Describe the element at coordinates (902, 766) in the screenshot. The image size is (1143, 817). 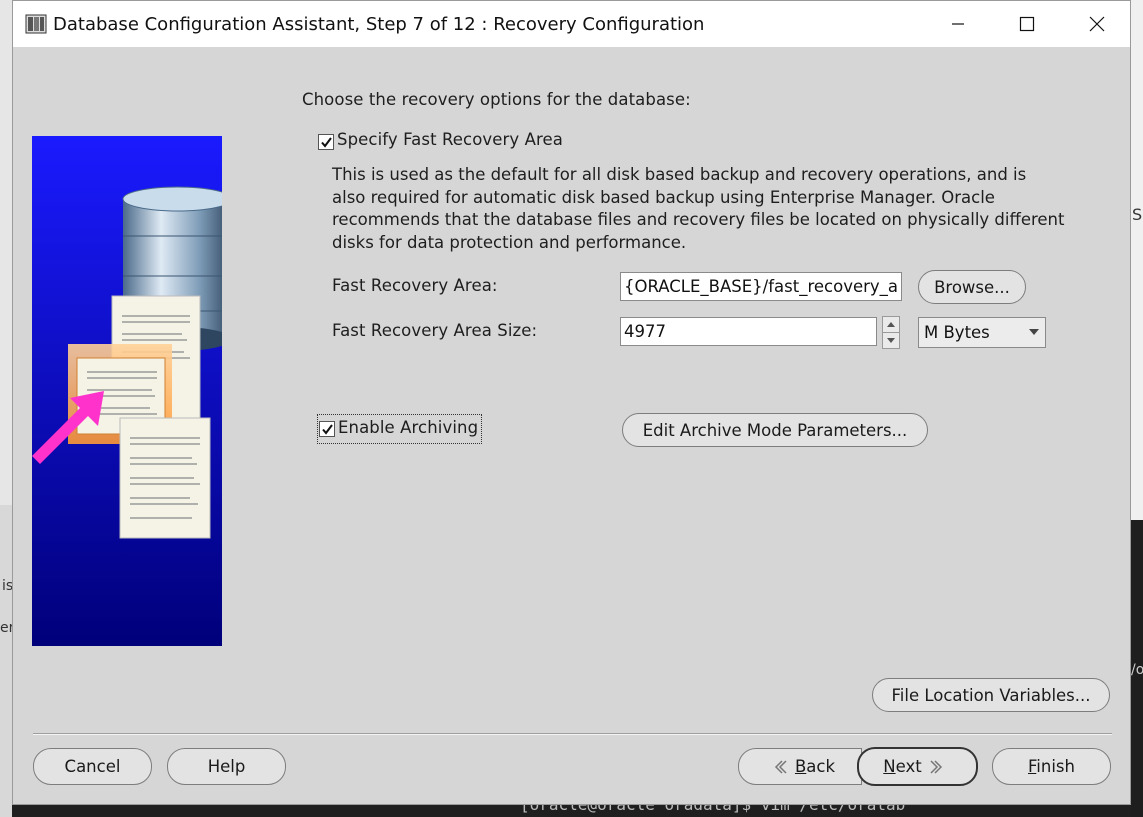
I see `next-label: Next` at that location.